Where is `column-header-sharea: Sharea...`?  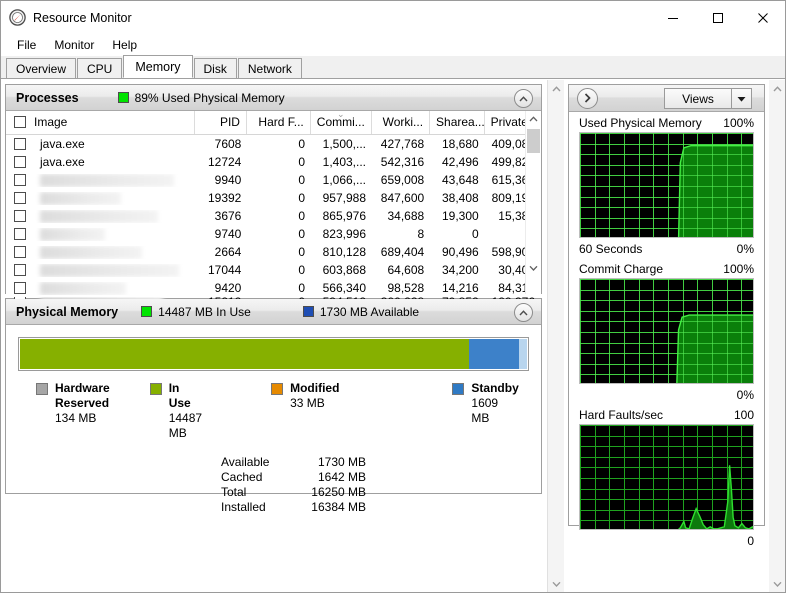 column-header-sharea: Sharea... is located at coordinates (457, 122).